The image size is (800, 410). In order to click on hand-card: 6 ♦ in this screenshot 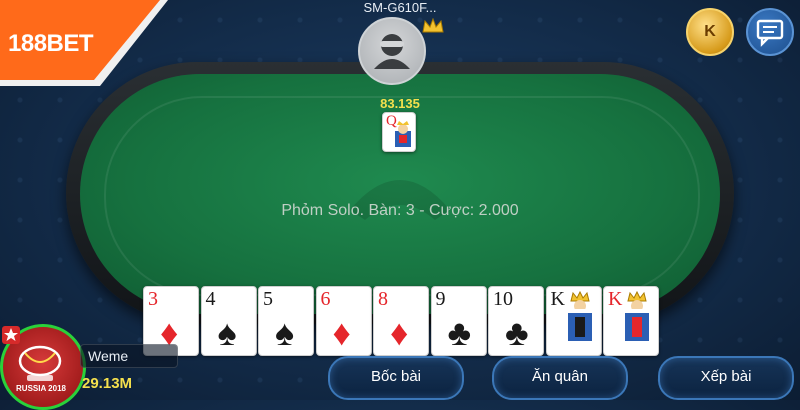, I will do `click(343, 321)`.